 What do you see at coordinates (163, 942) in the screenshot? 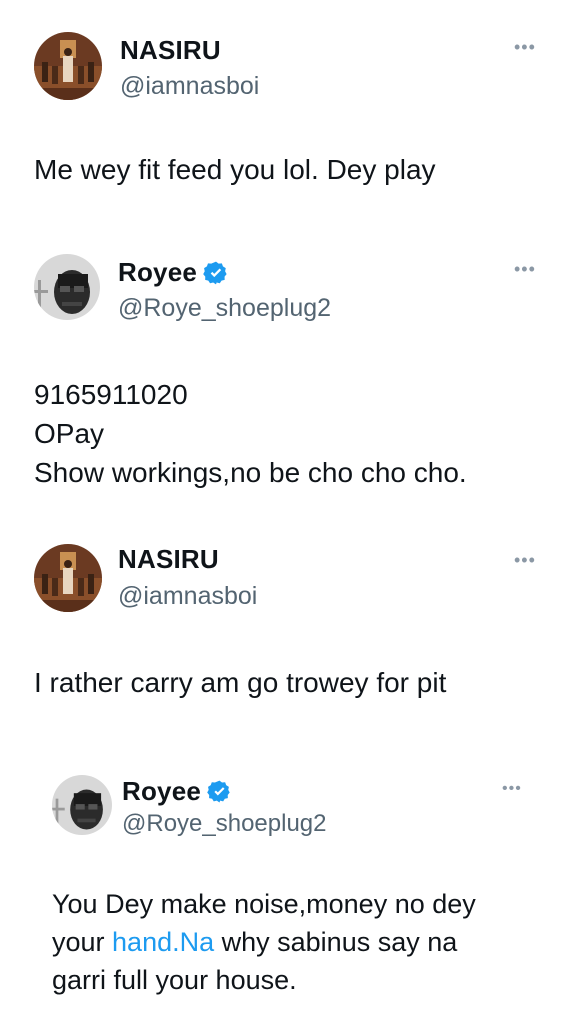
I see `inline-link: hand.Na` at bounding box center [163, 942].